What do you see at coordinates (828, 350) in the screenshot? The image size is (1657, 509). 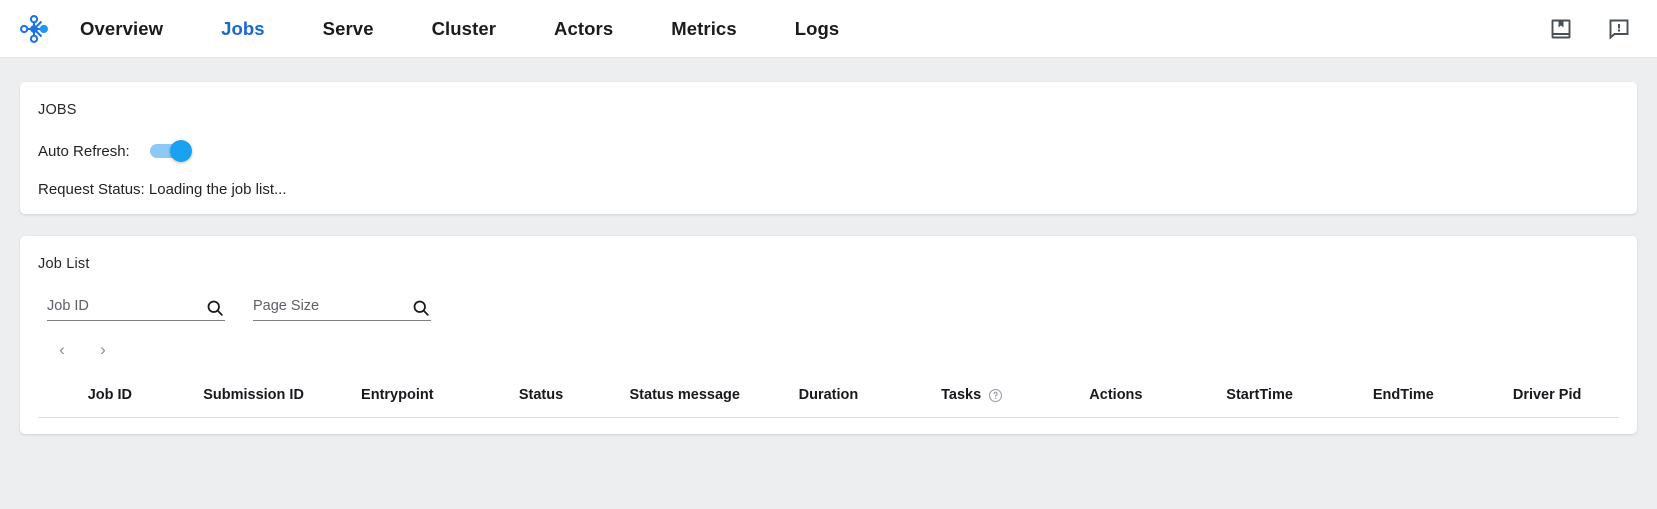 I see `pagination-controls: ‹ ›` at bounding box center [828, 350].